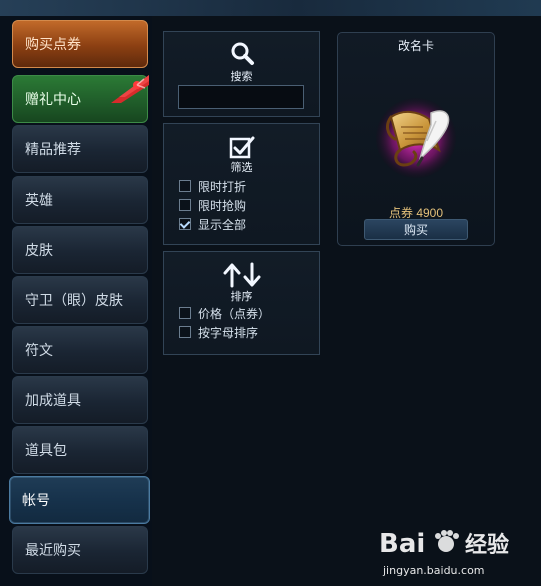  Describe the element at coordinates (39, 200) in the screenshot. I see `sidebar-item-label: 英雄` at that location.